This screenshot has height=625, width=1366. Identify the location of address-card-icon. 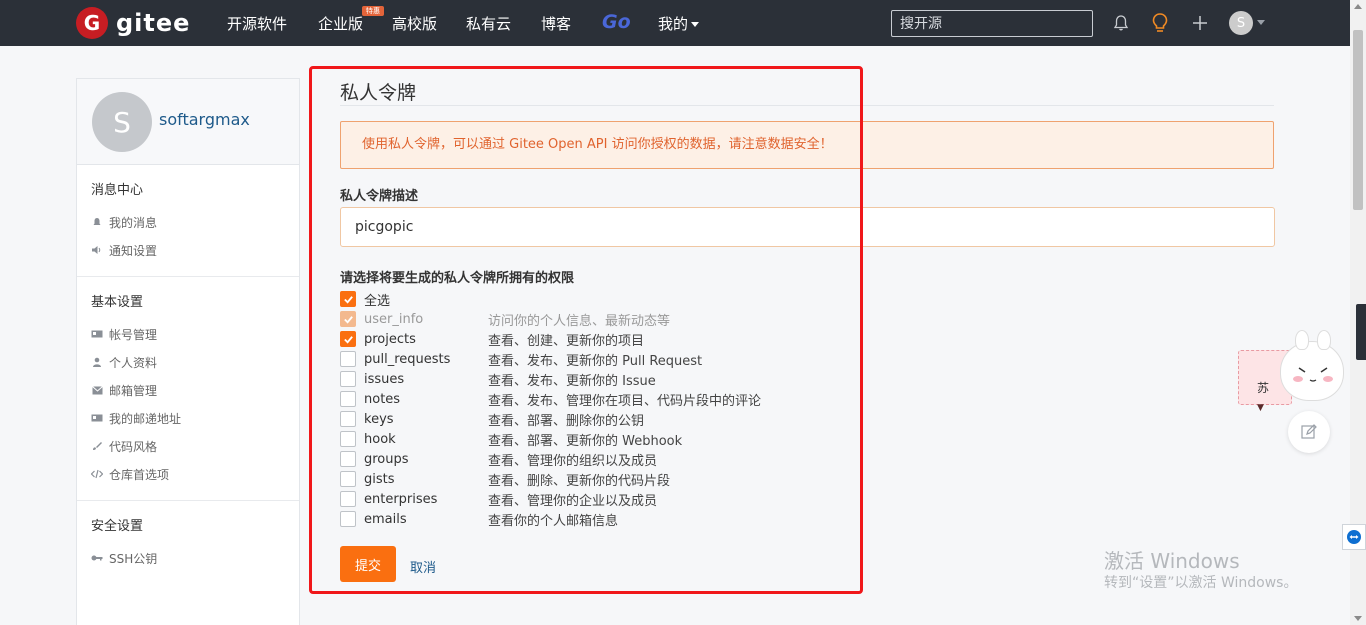
(97, 418).